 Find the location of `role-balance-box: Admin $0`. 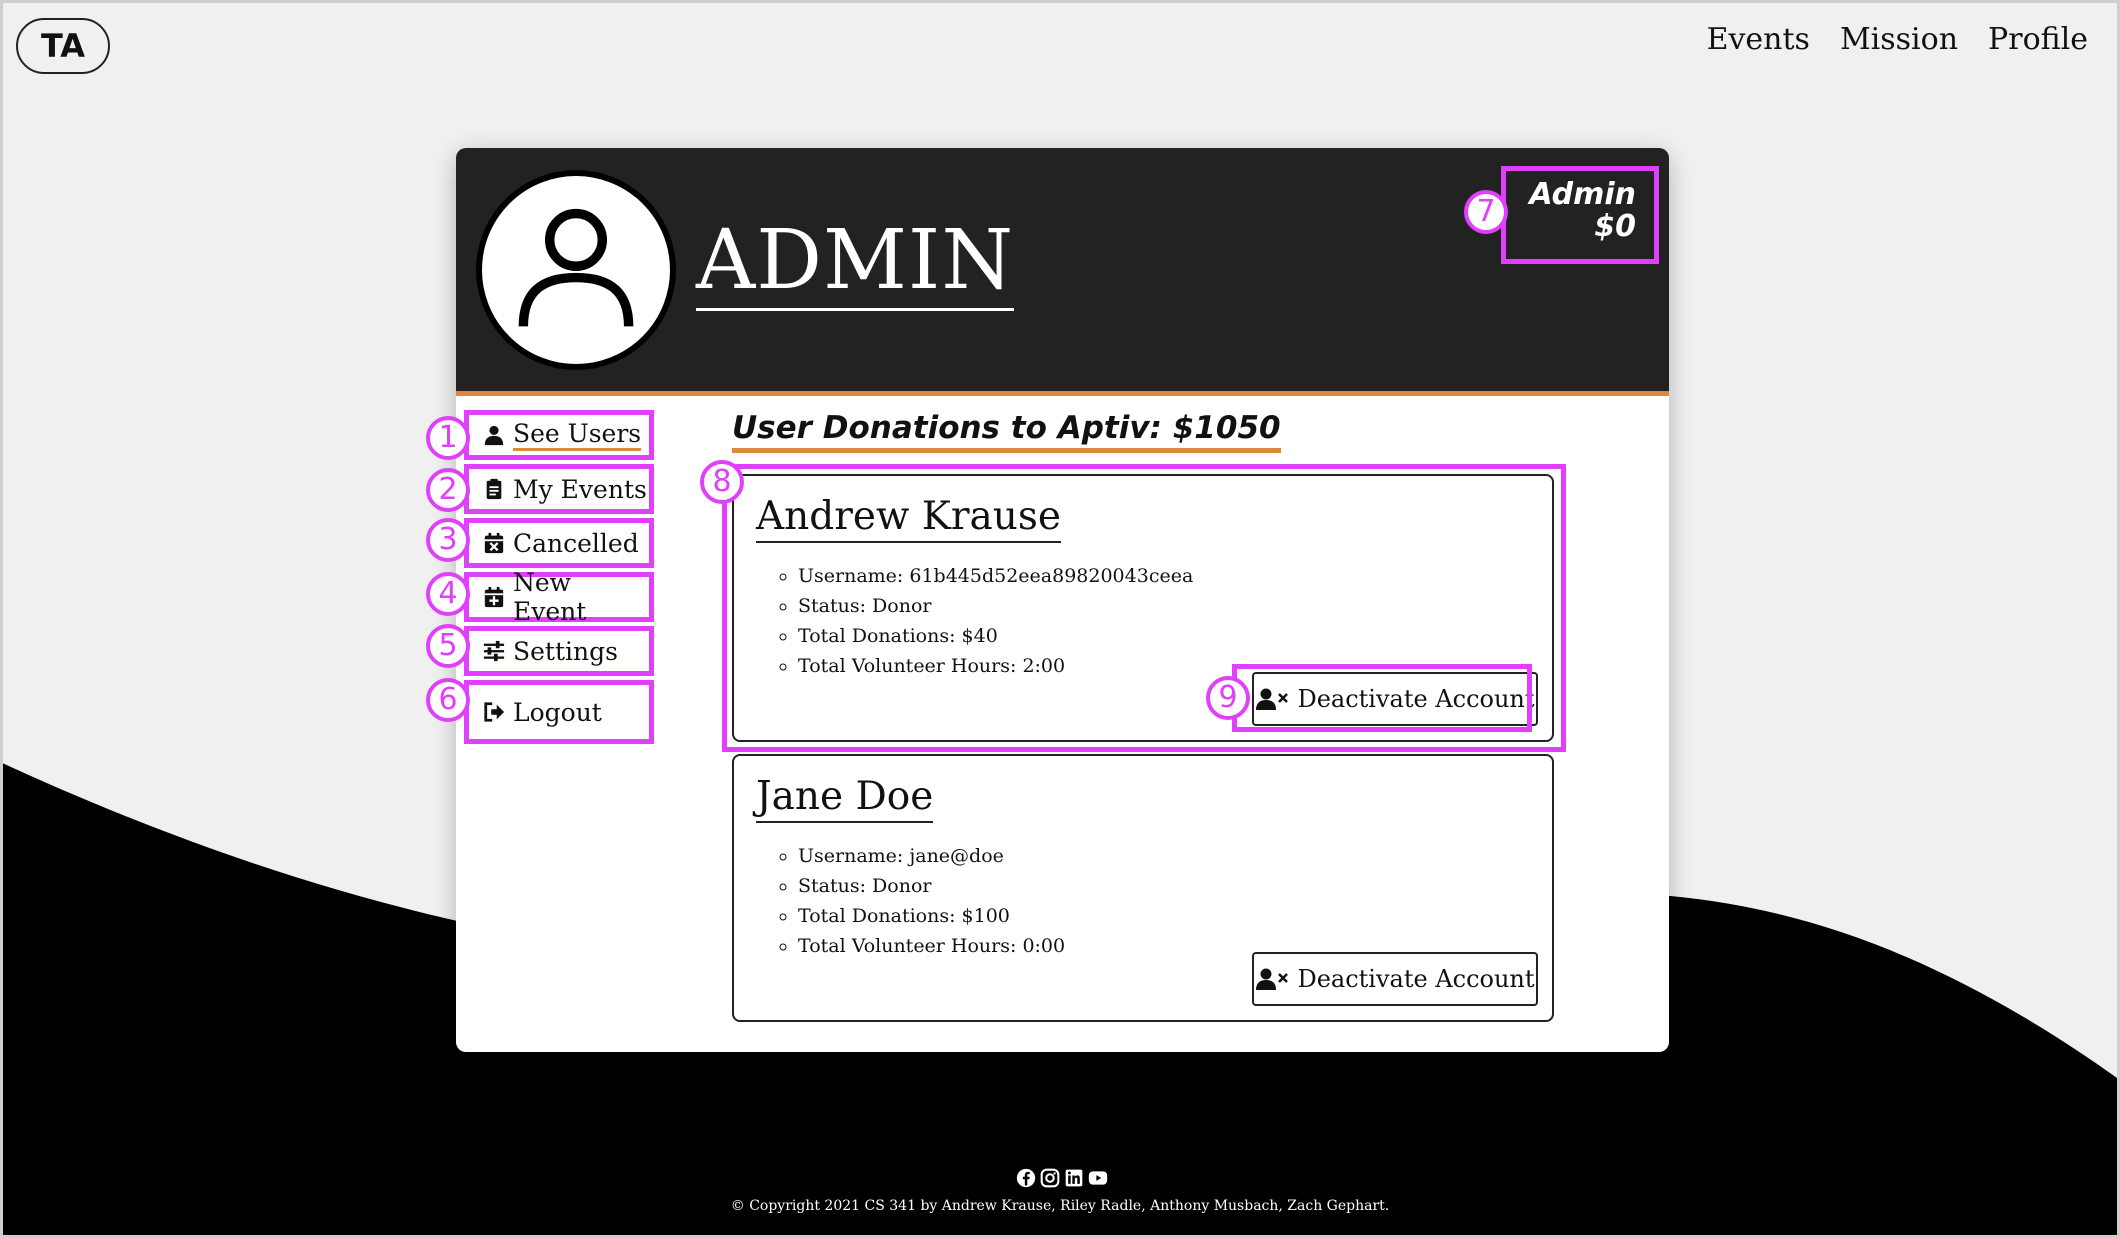

role-balance-box: Admin $0 is located at coordinates (1580, 215).